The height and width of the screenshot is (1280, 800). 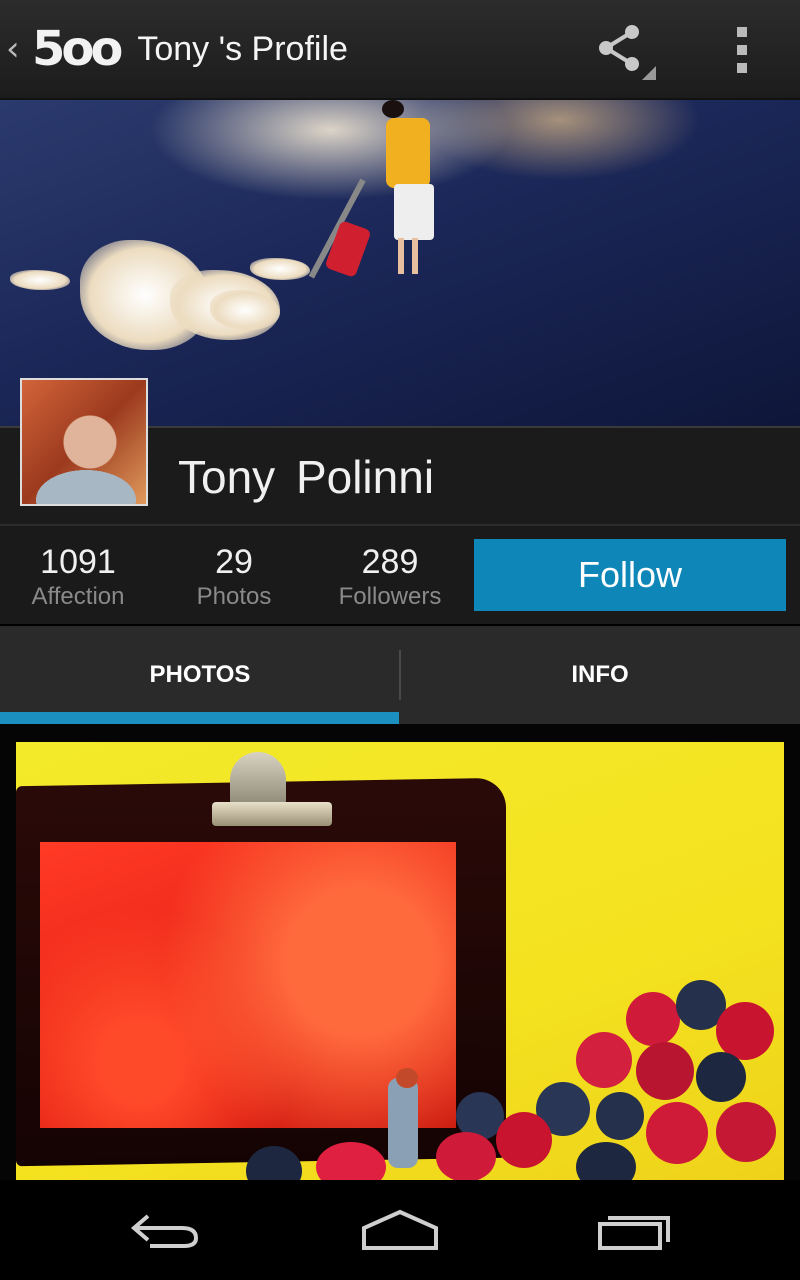 What do you see at coordinates (242, 48) in the screenshot?
I see `page-title: Tony 's Profile` at bounding box center [242, 48].